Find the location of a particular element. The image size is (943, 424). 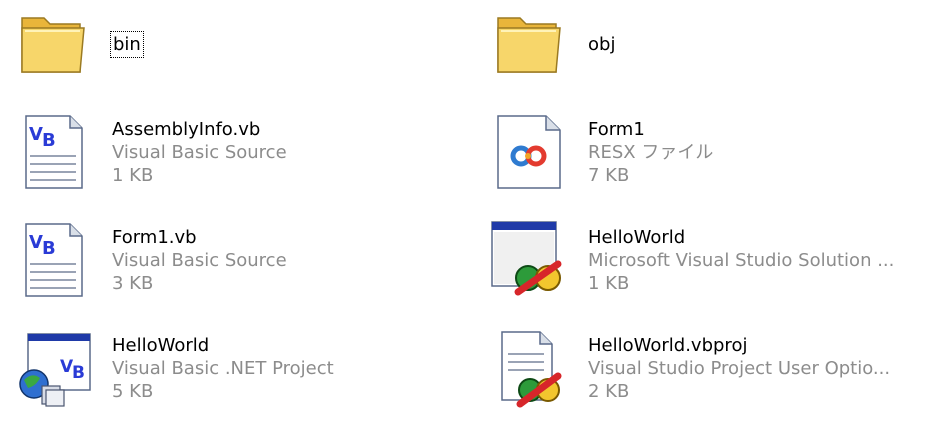

item-type: Visual Basic .NET Project is located at coordinates (223, 368).